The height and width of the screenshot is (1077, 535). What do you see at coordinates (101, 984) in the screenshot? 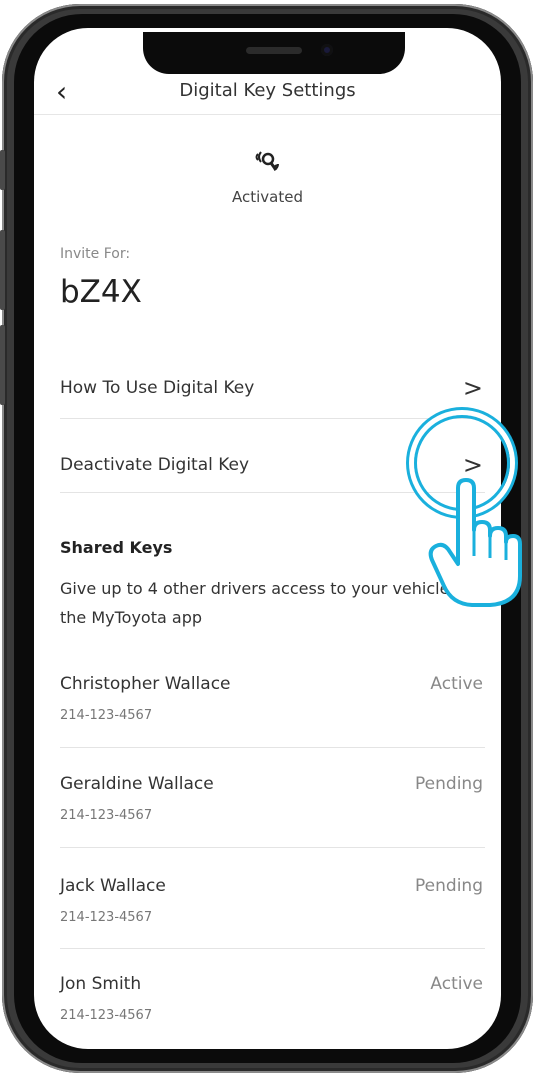
I see `person-name: Jon Smith` at bounding box center [101, 984].